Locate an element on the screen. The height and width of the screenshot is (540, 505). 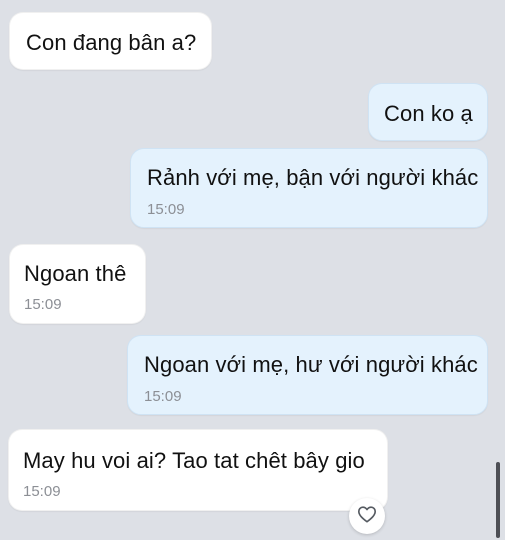
message-text: Rảnh với mẹ, bận với người khác is located at coordinates (313, 177).